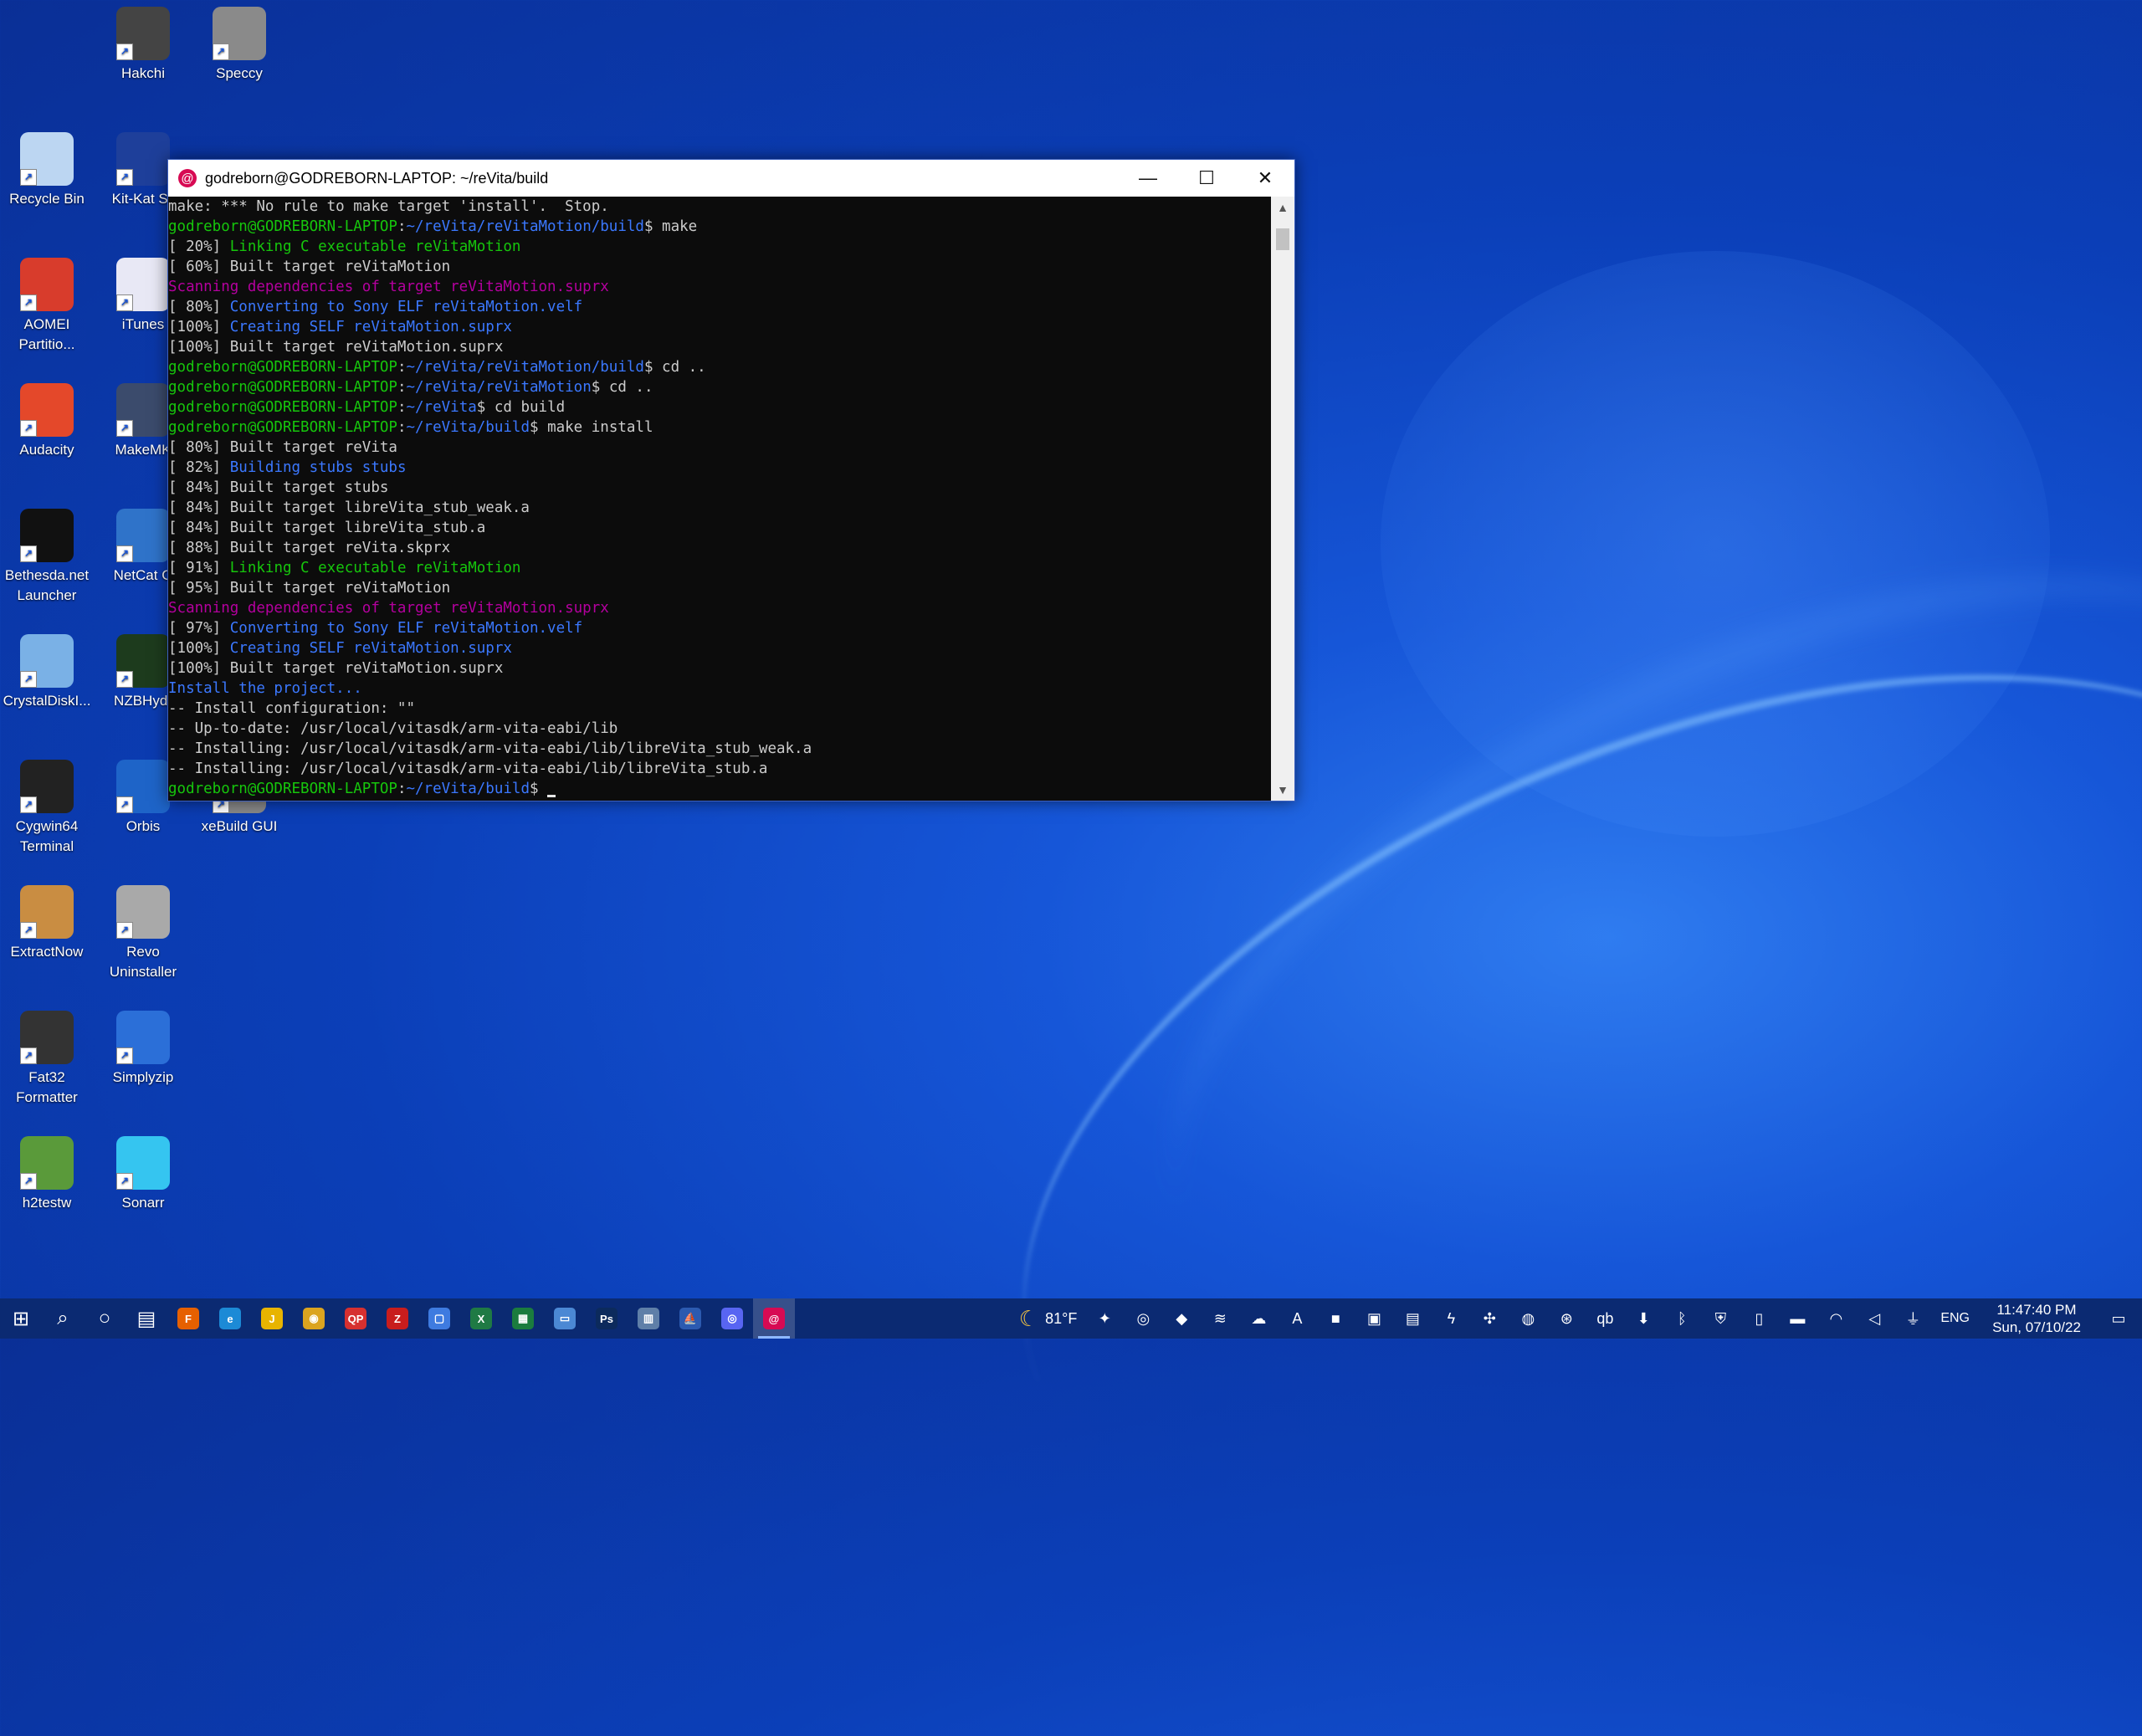 Image resolution: width=2142 pixels, height=1736 pixels. I want to click on jdownloader-icon: J, so click(272, 1318).